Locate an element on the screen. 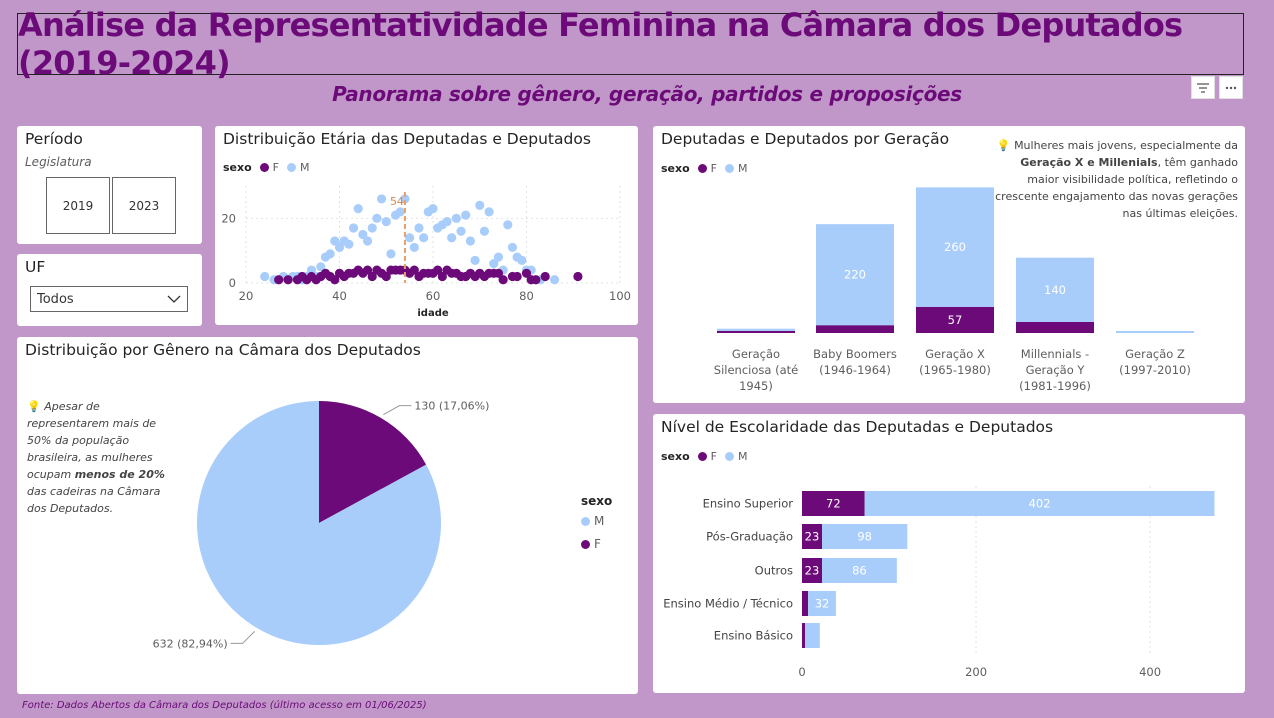 Image resolution: width=1274 pixels, height=718 pixels. age-xtick-label: 40 is located at coordinates (339, 296).